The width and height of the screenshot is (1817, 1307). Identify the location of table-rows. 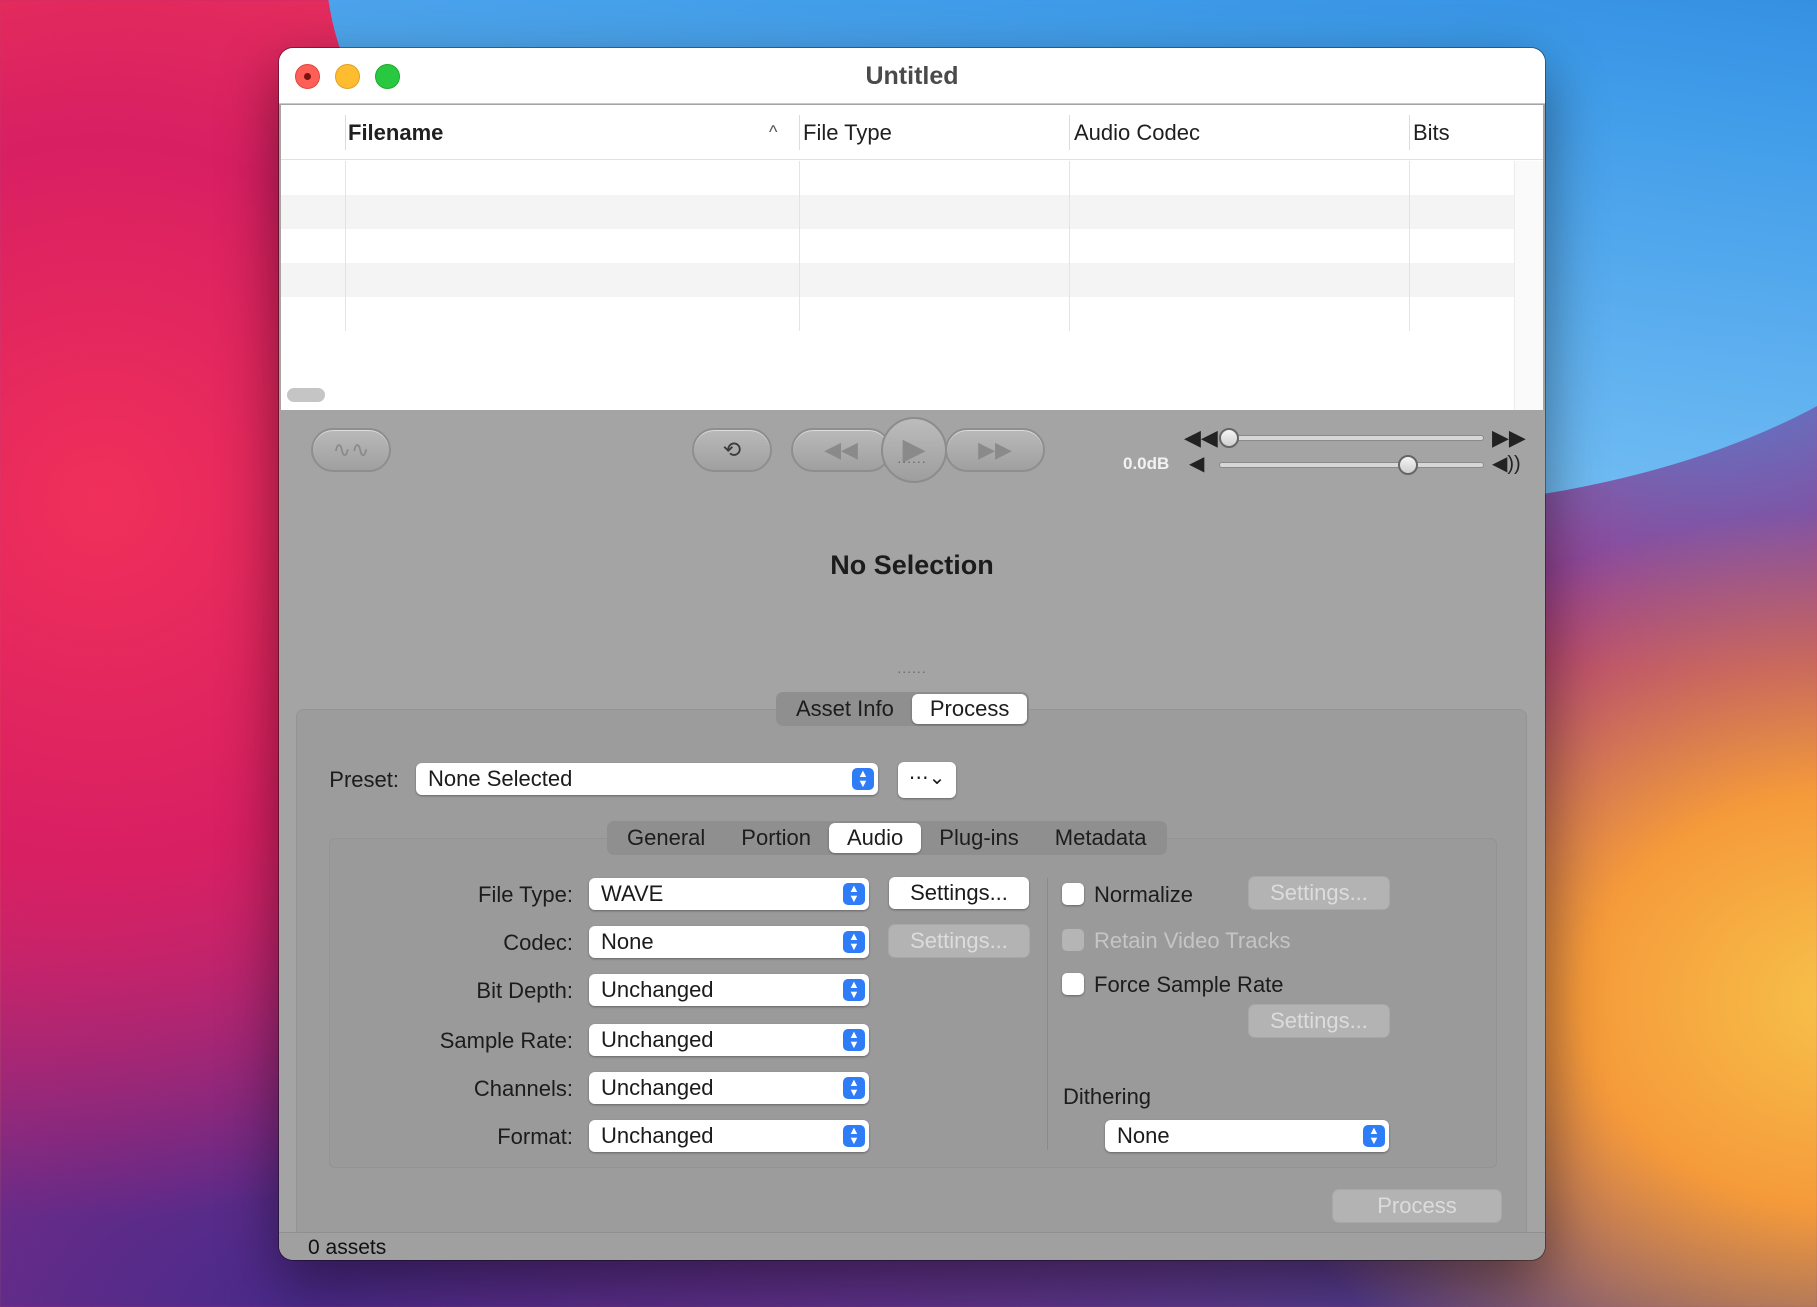
(897, 246).